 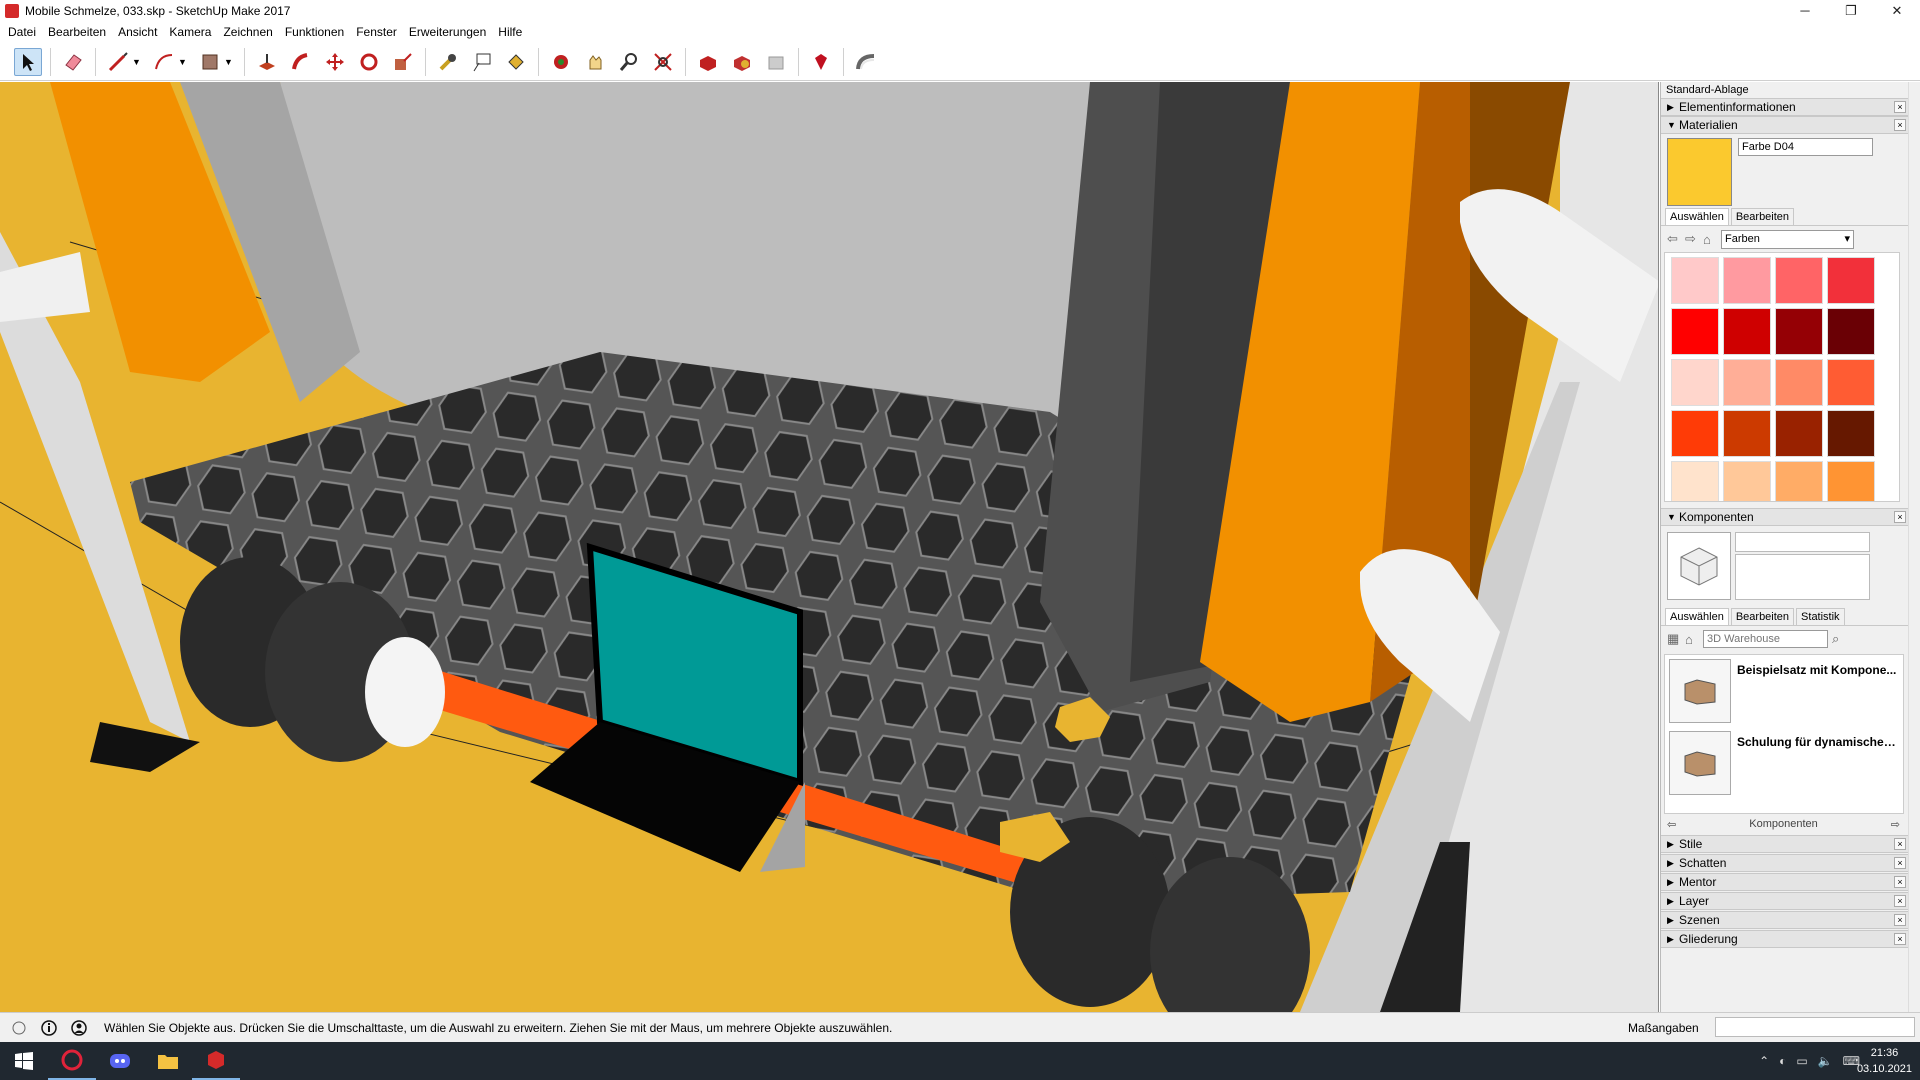 What do you see at coordinates (510, 32) in the screenshot?
I see `menu-hilfe: Hilfe` at bounding box center [510, 32].